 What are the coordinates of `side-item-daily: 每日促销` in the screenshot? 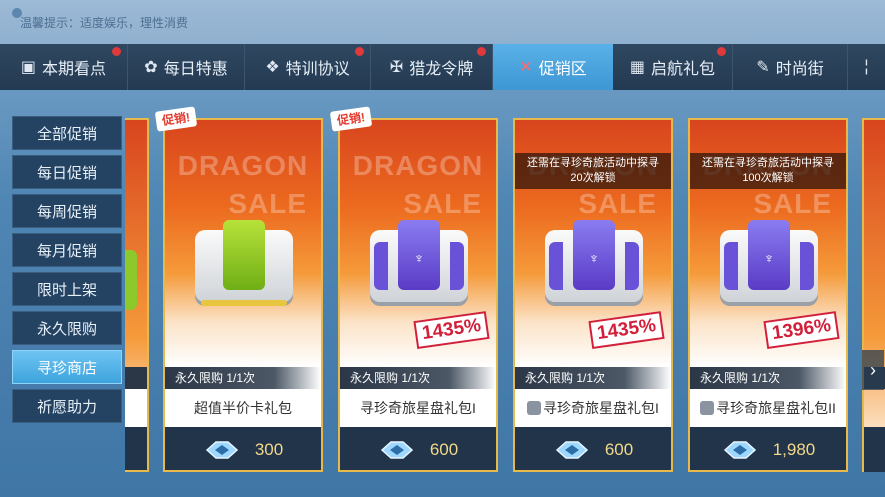 It's located at (67, 172).